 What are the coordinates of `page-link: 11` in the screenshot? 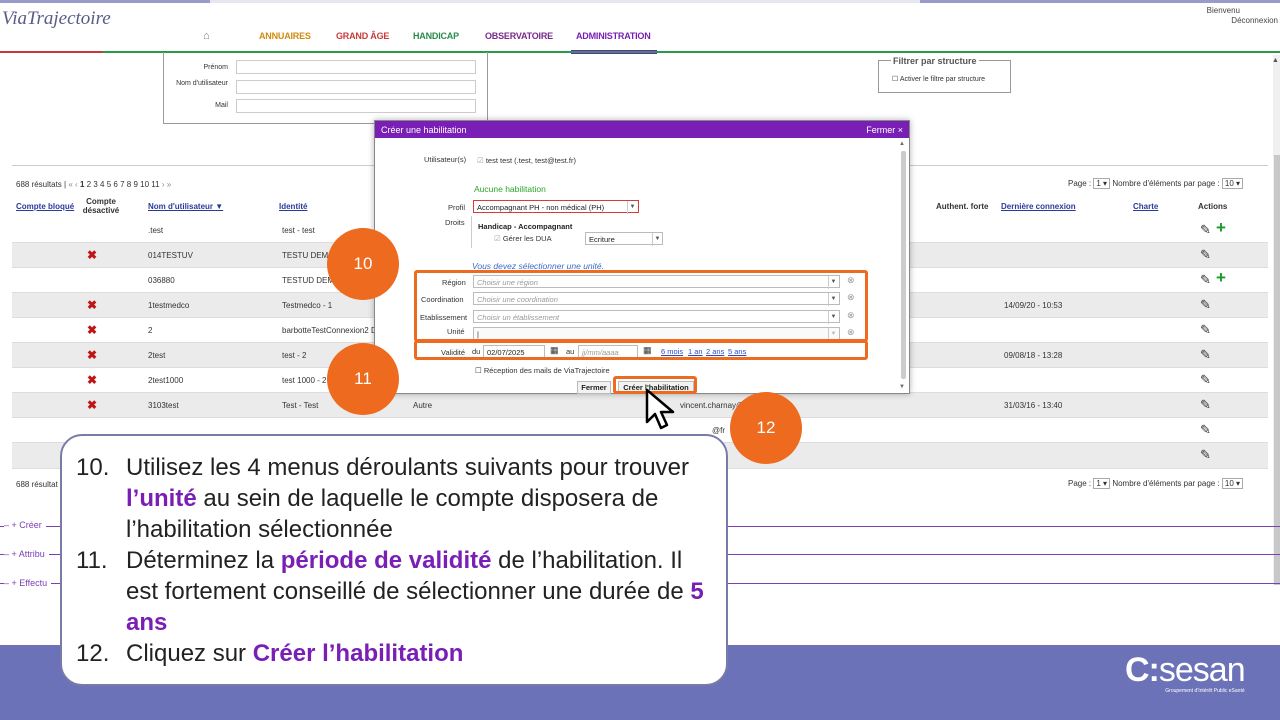 It's located at (155, 184).